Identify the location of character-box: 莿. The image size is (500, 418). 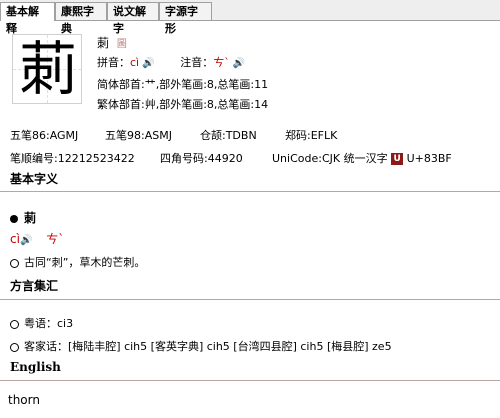
(47, 69).